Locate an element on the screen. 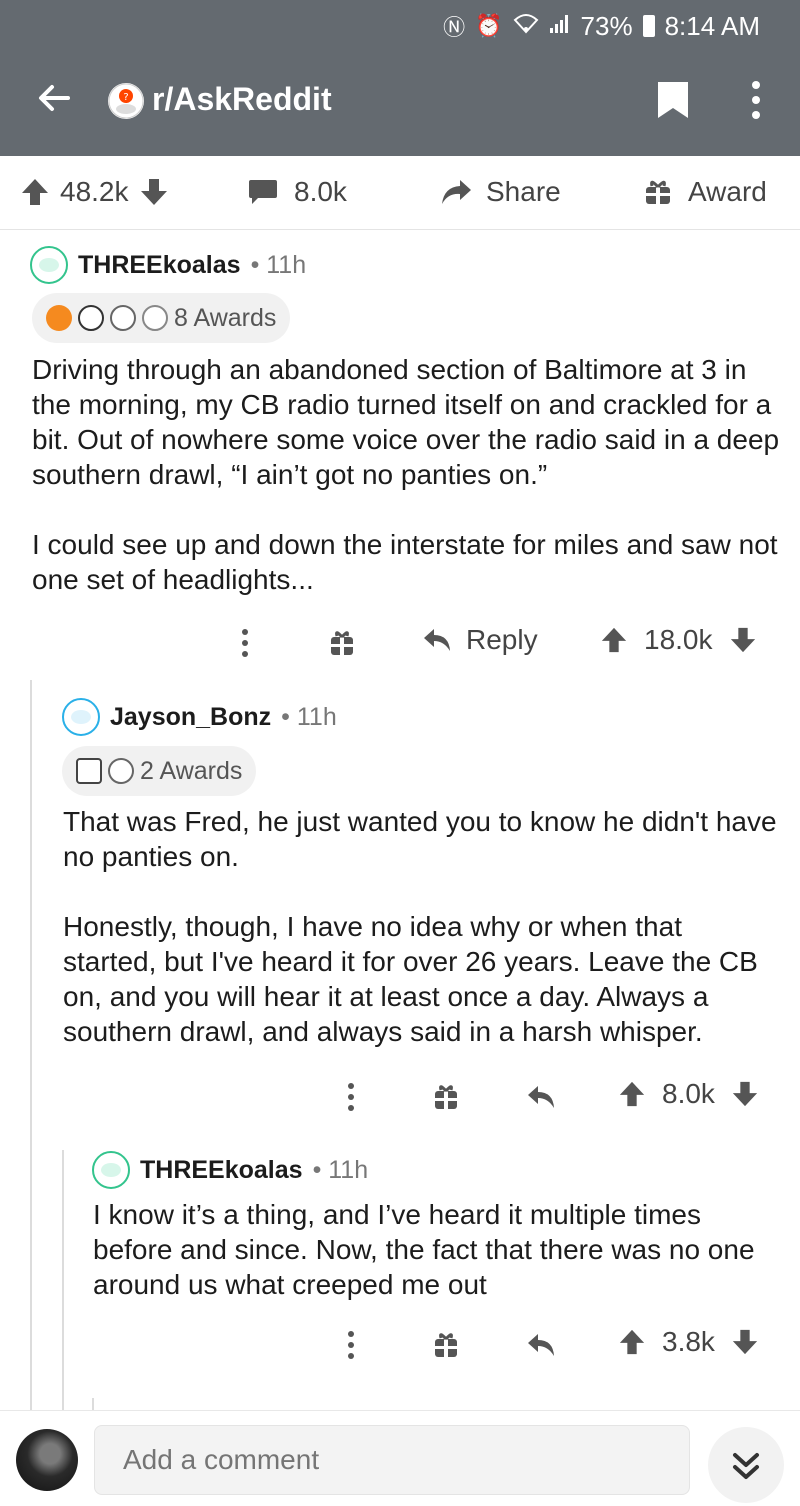 The height and width of the screenshot is (1506, 800). double-chevron-down-icon is located at coordinates (746, 1466).